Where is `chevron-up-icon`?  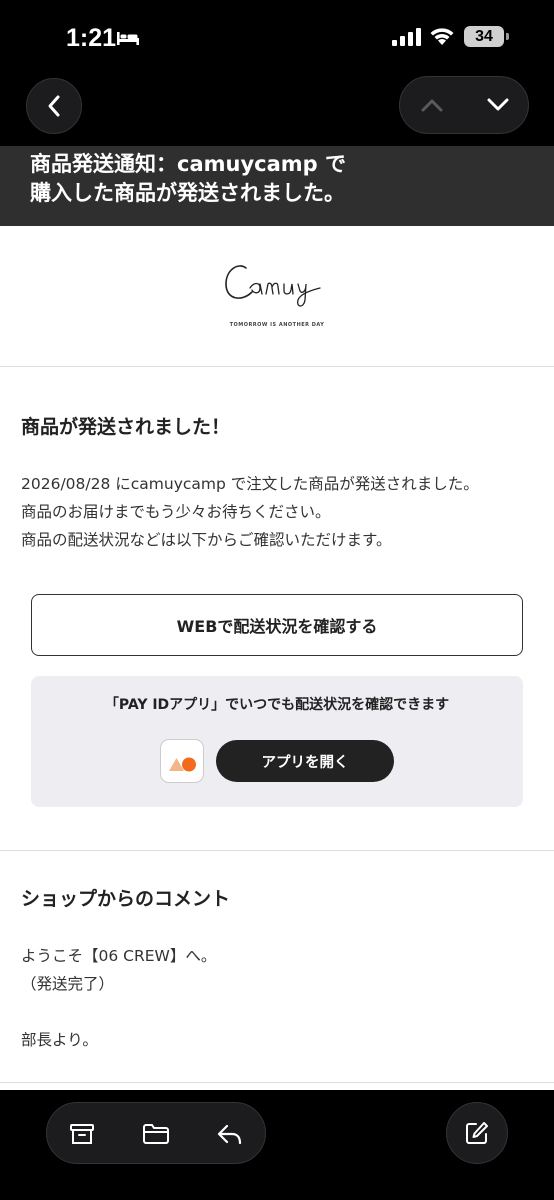
chevron-up-icon is located at coordinates (432, 105).